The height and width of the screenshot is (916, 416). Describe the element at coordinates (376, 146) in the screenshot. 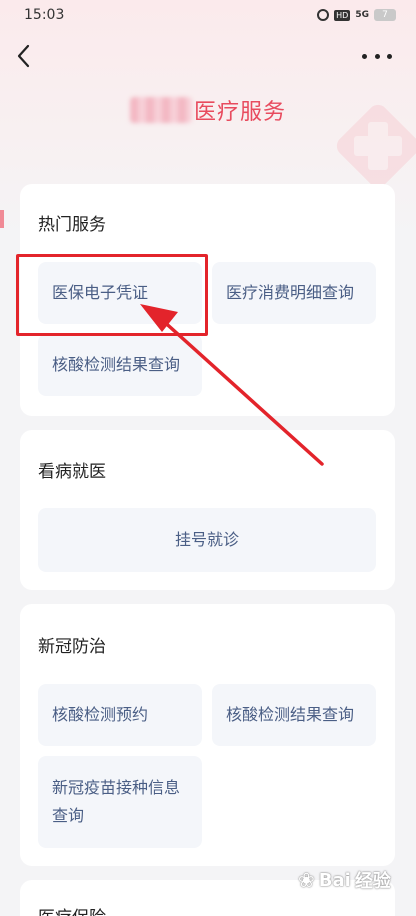

I see `medical-cross-icon` at that location.